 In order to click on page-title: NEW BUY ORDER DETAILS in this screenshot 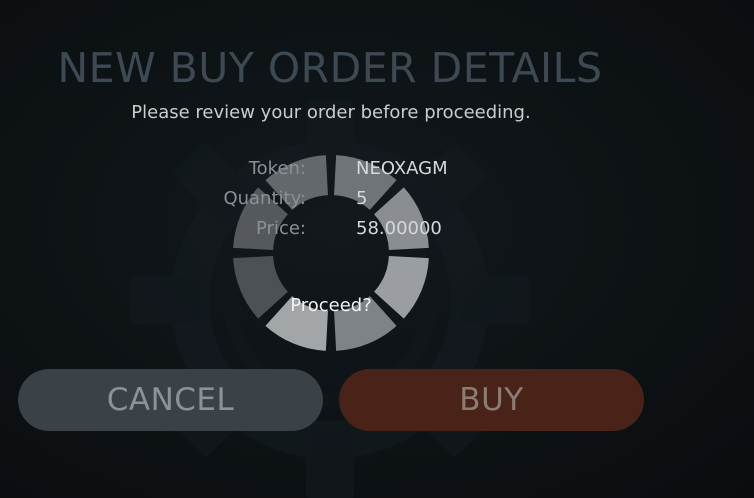, I will do `click(330, 68)`.